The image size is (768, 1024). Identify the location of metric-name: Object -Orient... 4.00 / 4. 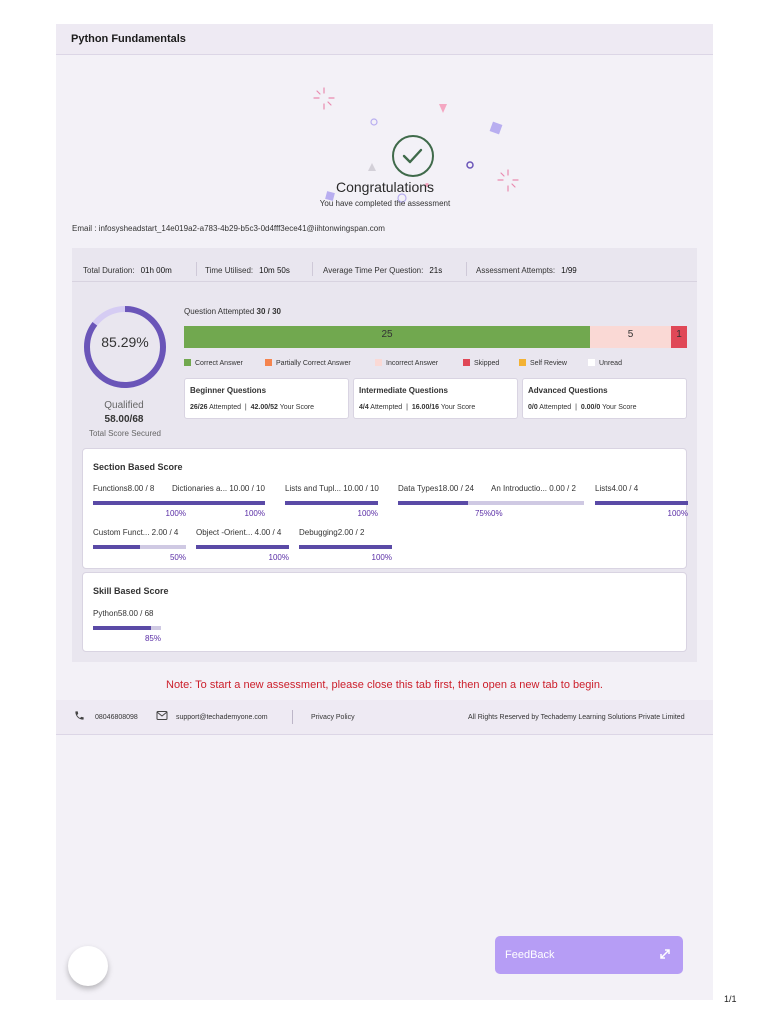
(239, 532).